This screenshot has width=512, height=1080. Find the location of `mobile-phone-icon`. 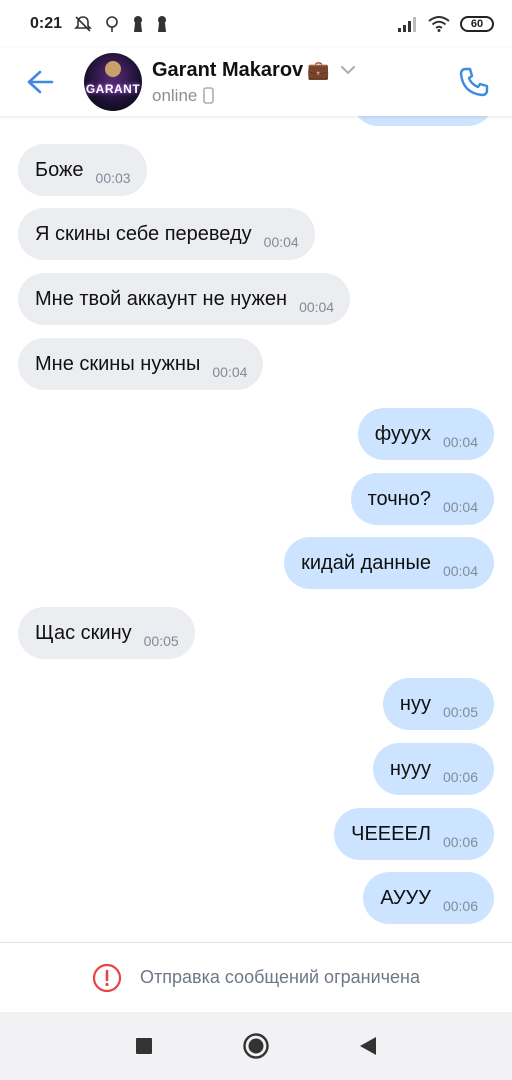

mobile-phone-icon is located at coordinates (209, 95).